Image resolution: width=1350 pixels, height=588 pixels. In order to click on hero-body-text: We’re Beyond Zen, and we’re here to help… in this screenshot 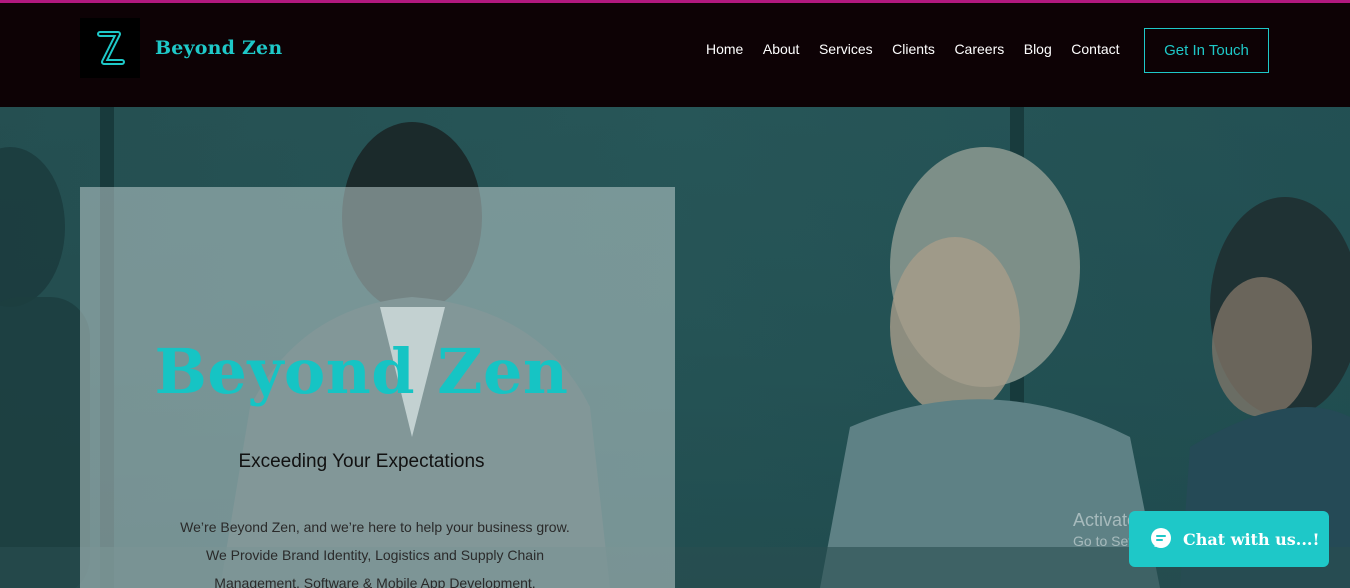, I will do `click(375, 553)`.